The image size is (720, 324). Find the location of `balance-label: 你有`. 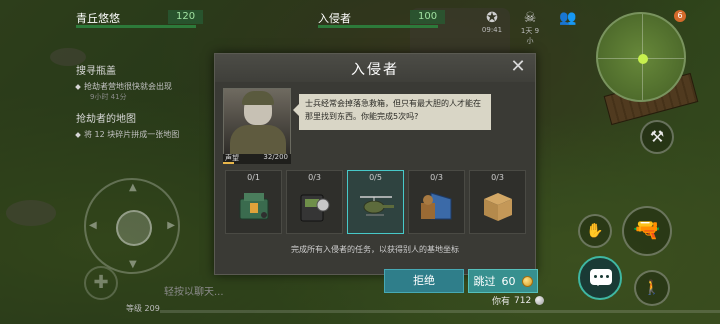

balance-label: 你有 is located at coordinates (501, 302).